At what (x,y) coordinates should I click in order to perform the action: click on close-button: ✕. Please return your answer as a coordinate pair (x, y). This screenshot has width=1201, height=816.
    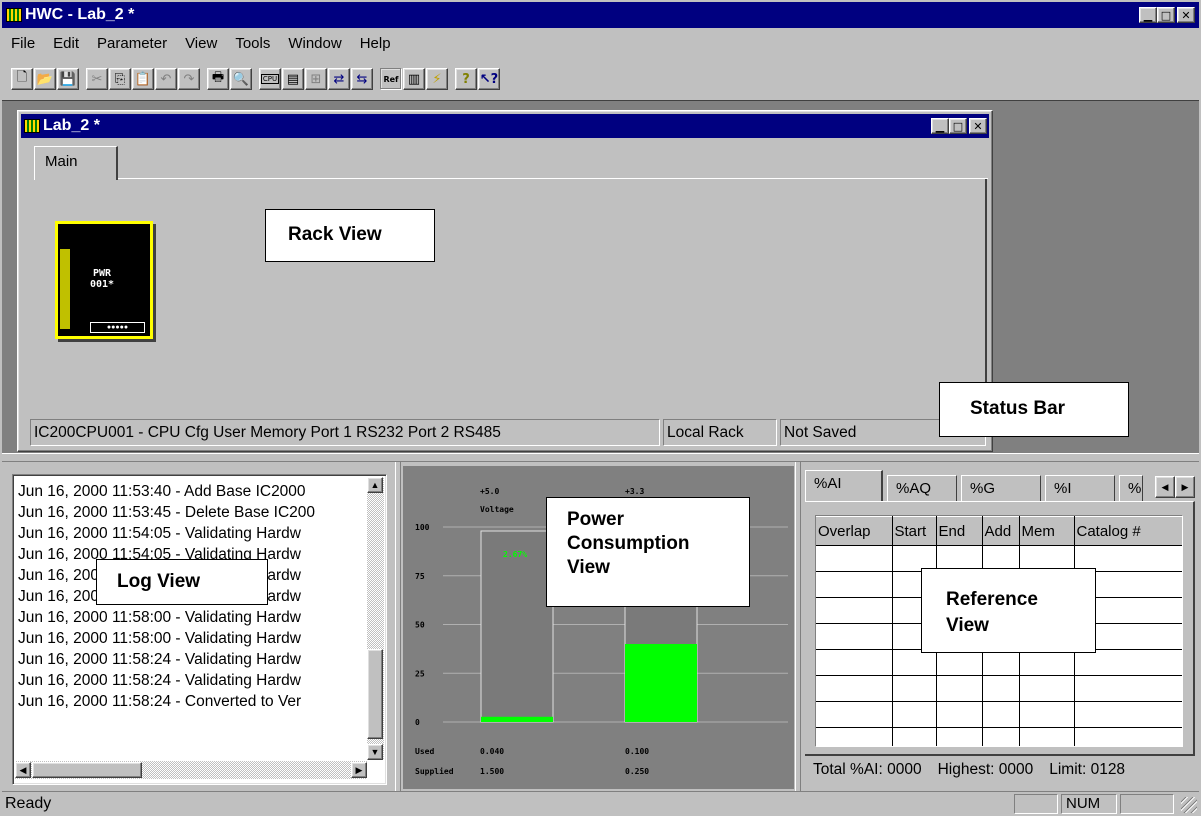
    Looking at the image, I should click on (1186, 15).